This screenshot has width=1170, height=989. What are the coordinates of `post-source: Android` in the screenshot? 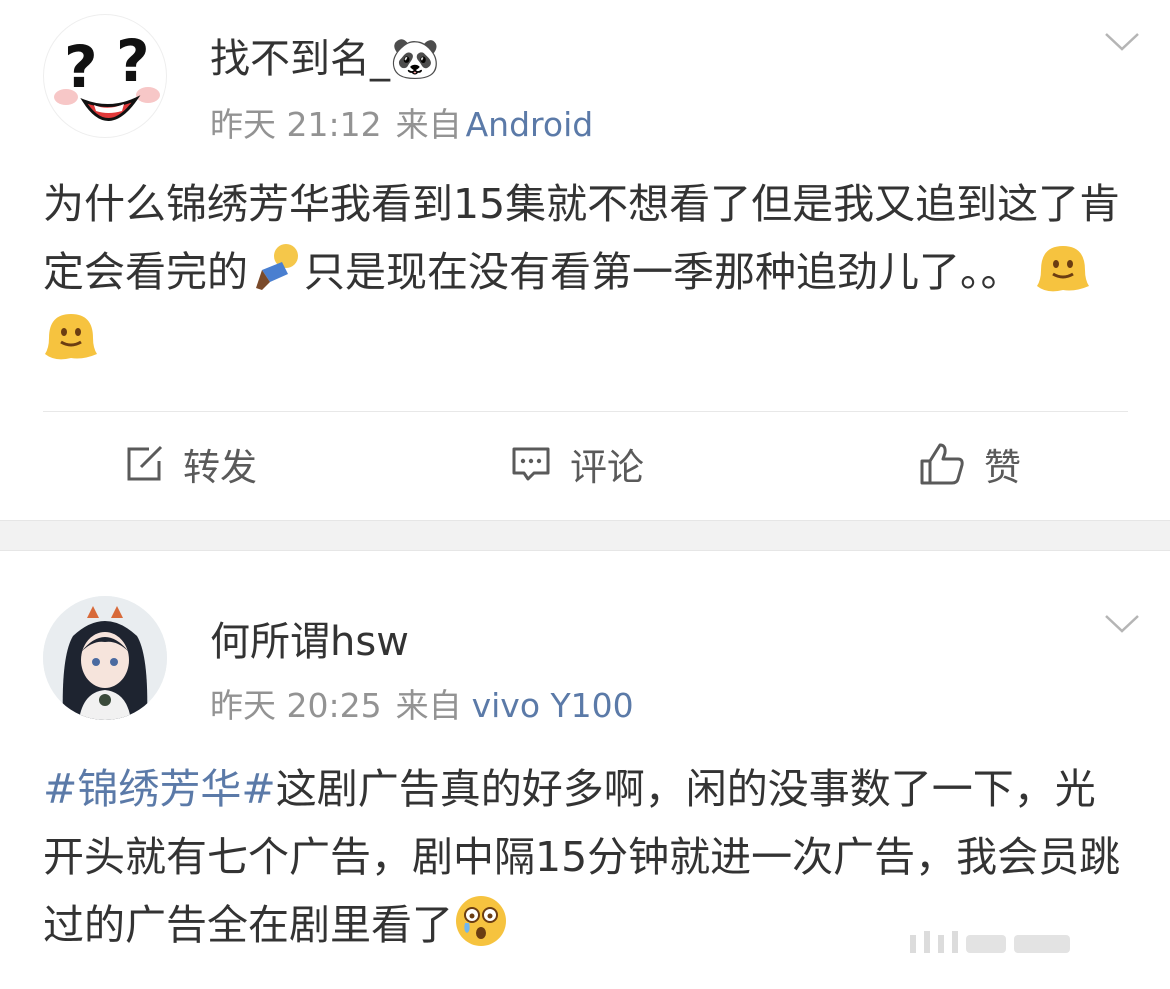 It's located at (530, 124).